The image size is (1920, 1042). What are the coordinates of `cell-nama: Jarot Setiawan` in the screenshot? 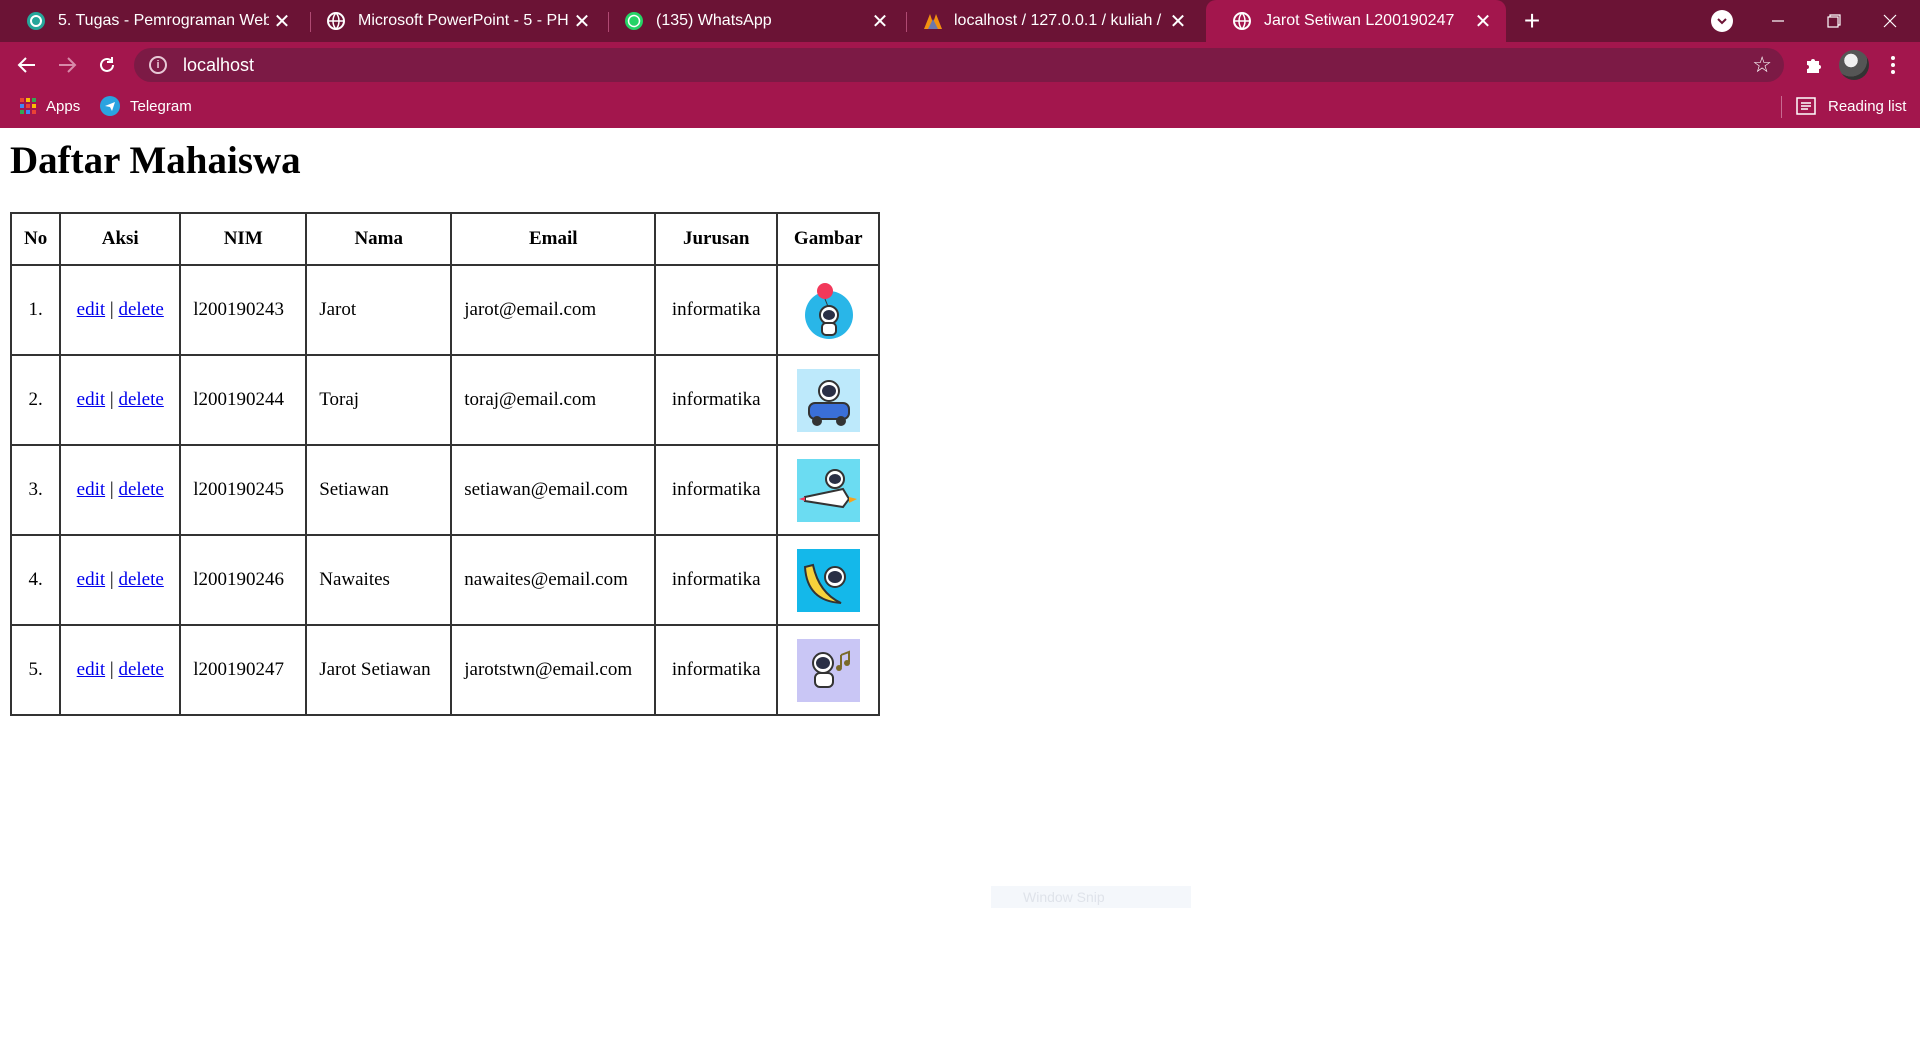 It's located at (379, 670).